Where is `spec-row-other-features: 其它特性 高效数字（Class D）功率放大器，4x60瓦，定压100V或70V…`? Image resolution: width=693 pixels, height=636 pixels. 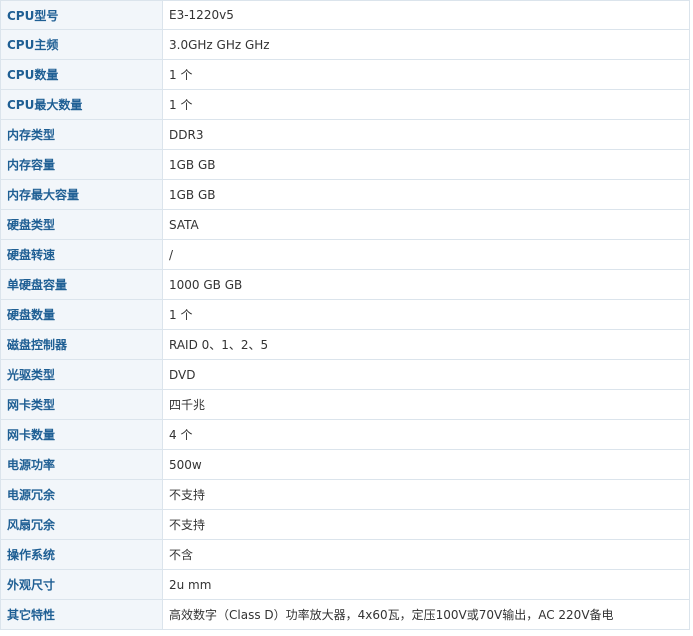 spec-row-other-features: 其它特性 高效数字（Class D）功率放大器，4x60瓦，定压100V或70V… is located at coordinates (345, 614).